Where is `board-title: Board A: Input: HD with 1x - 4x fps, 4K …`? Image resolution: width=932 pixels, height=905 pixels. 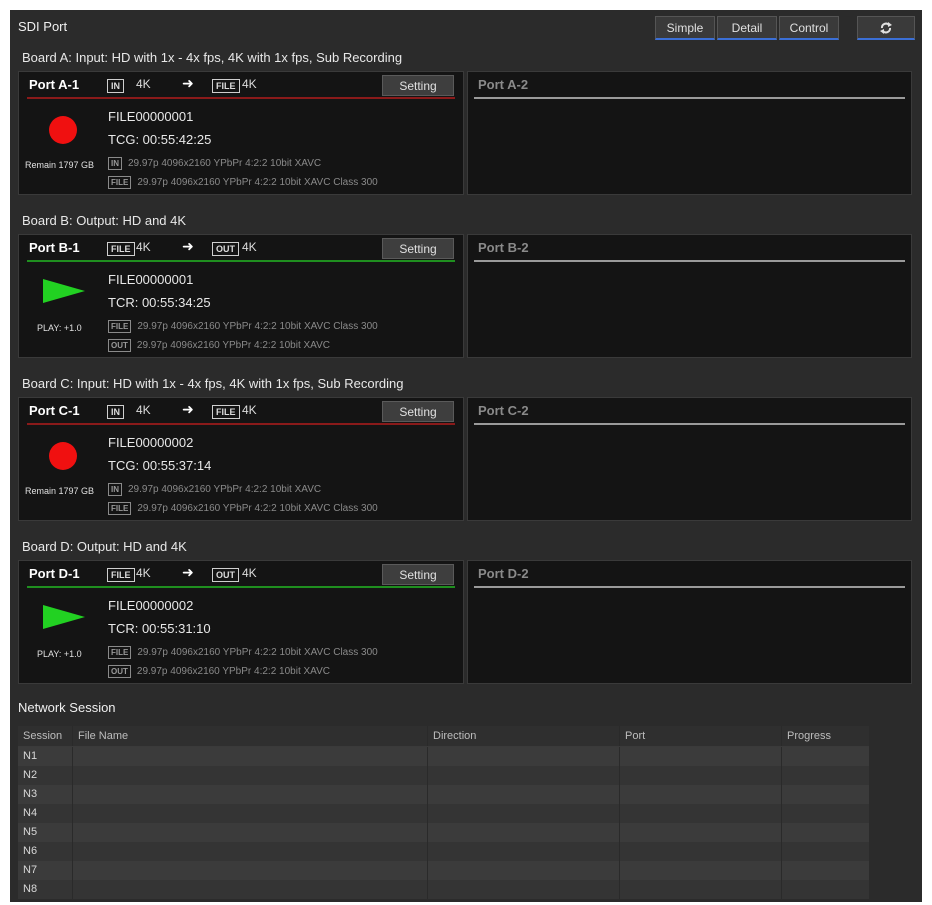
board-title: Board A: Input: HD with 1x - 4x fps, 4K … is located at coordinates (212, 57).